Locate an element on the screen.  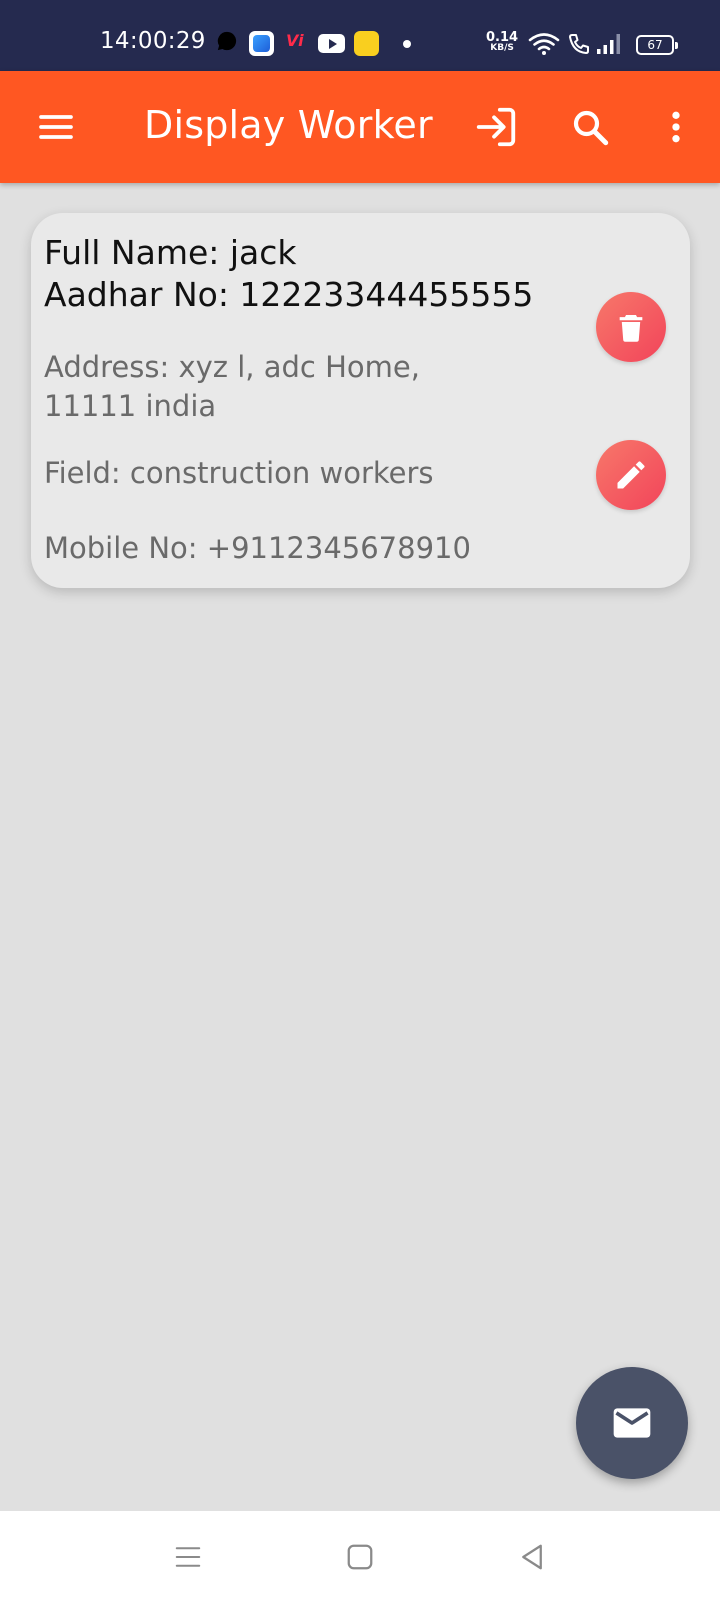
home-button is located at coordinates (360, 1557).